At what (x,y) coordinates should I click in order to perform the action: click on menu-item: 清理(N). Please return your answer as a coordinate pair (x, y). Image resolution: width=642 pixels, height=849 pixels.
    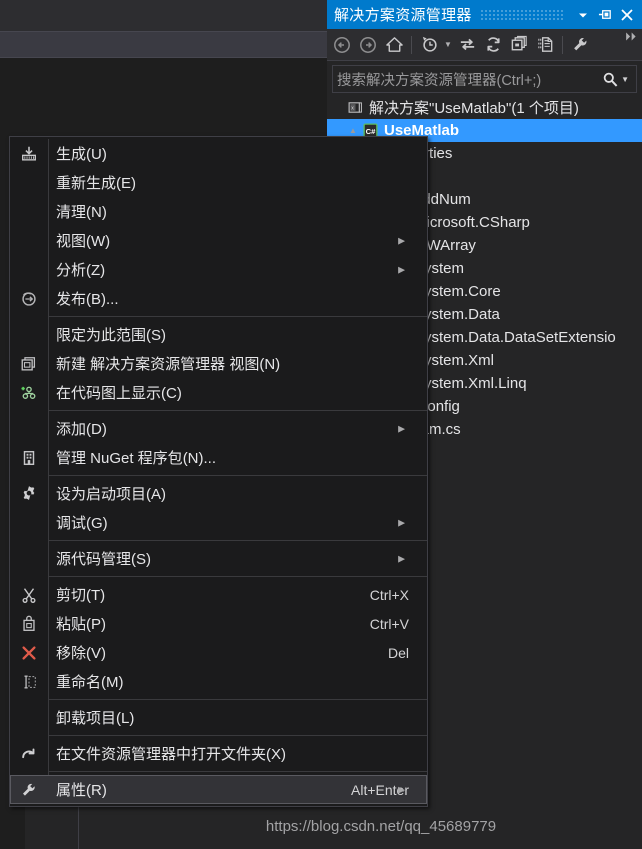
    Looking at the image, I should click on (218, 211).